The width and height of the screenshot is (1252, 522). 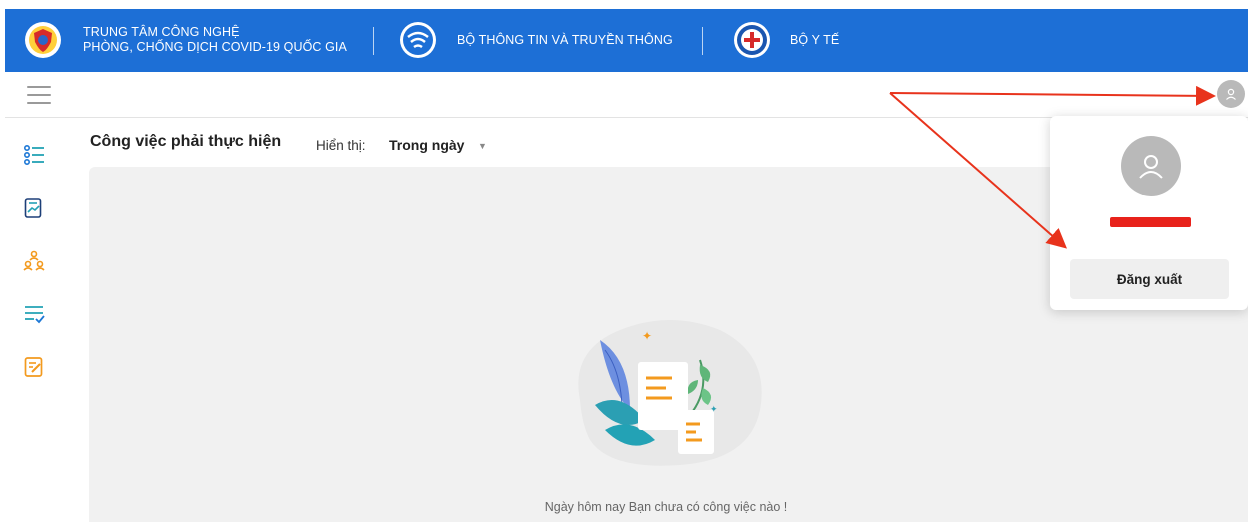 I want to click on report-icon, so click(x=34, y=208).